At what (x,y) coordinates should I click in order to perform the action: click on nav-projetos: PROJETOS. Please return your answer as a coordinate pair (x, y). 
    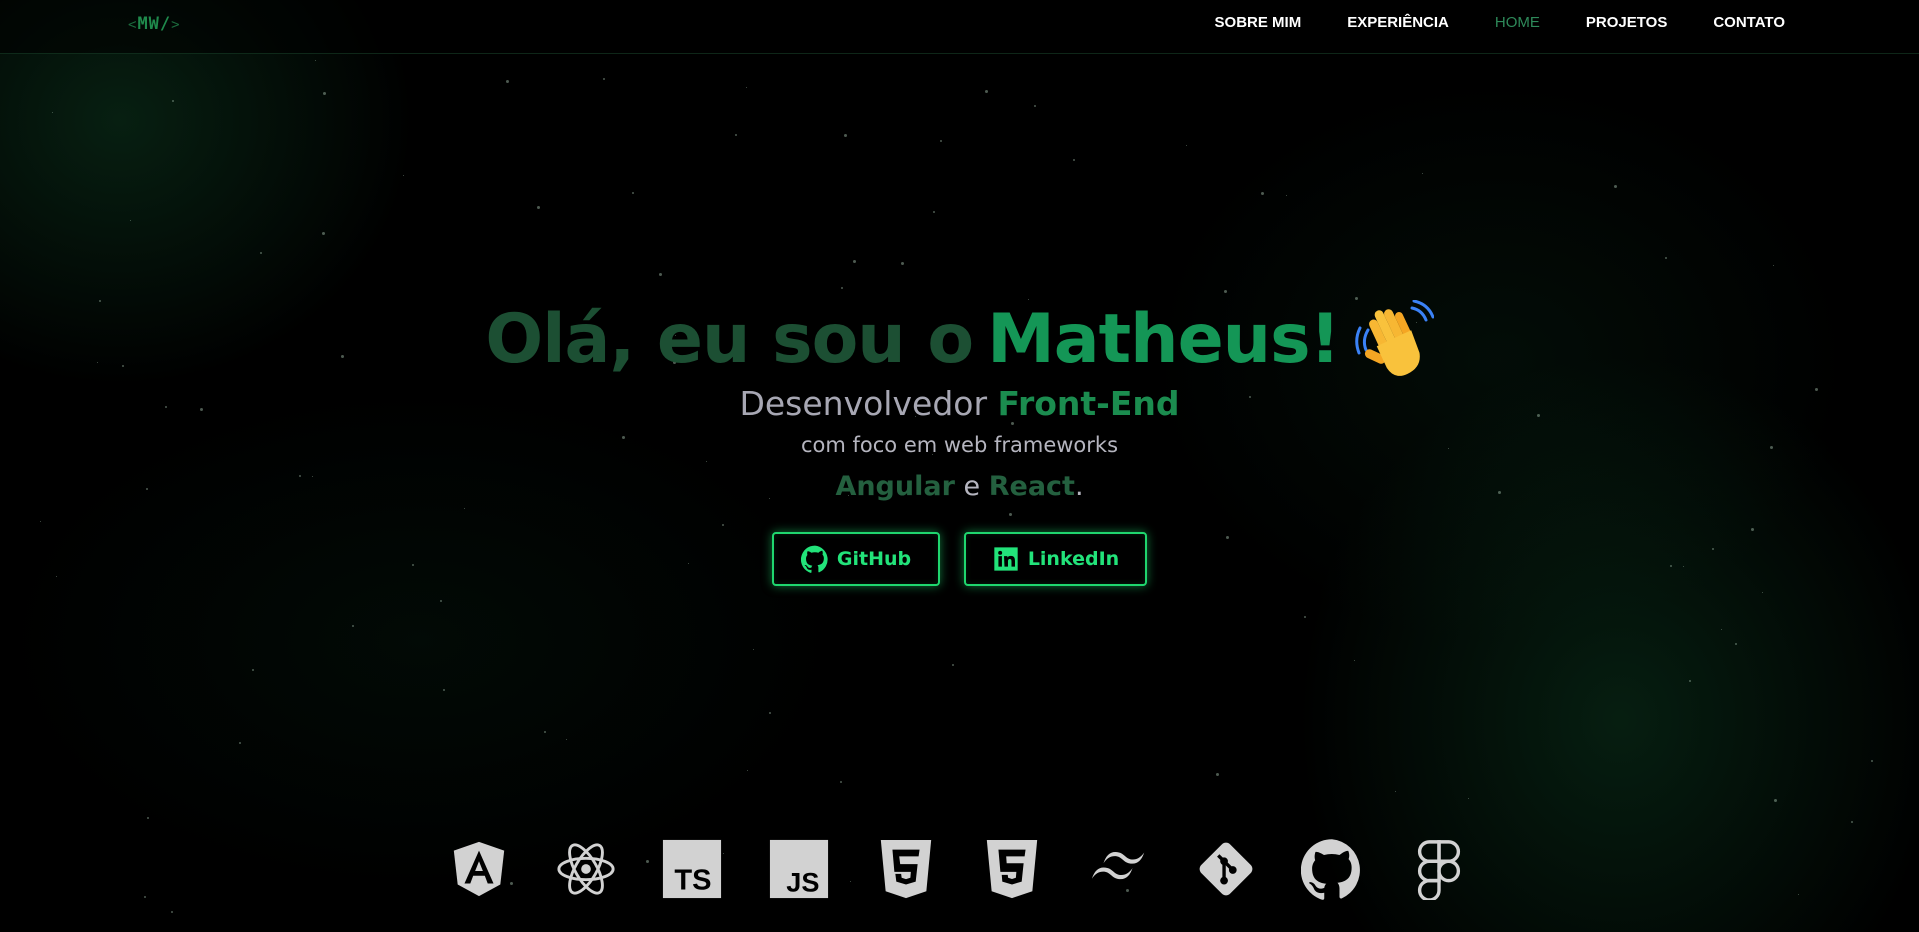
    Looking at the image, I should click on (1626, 22).